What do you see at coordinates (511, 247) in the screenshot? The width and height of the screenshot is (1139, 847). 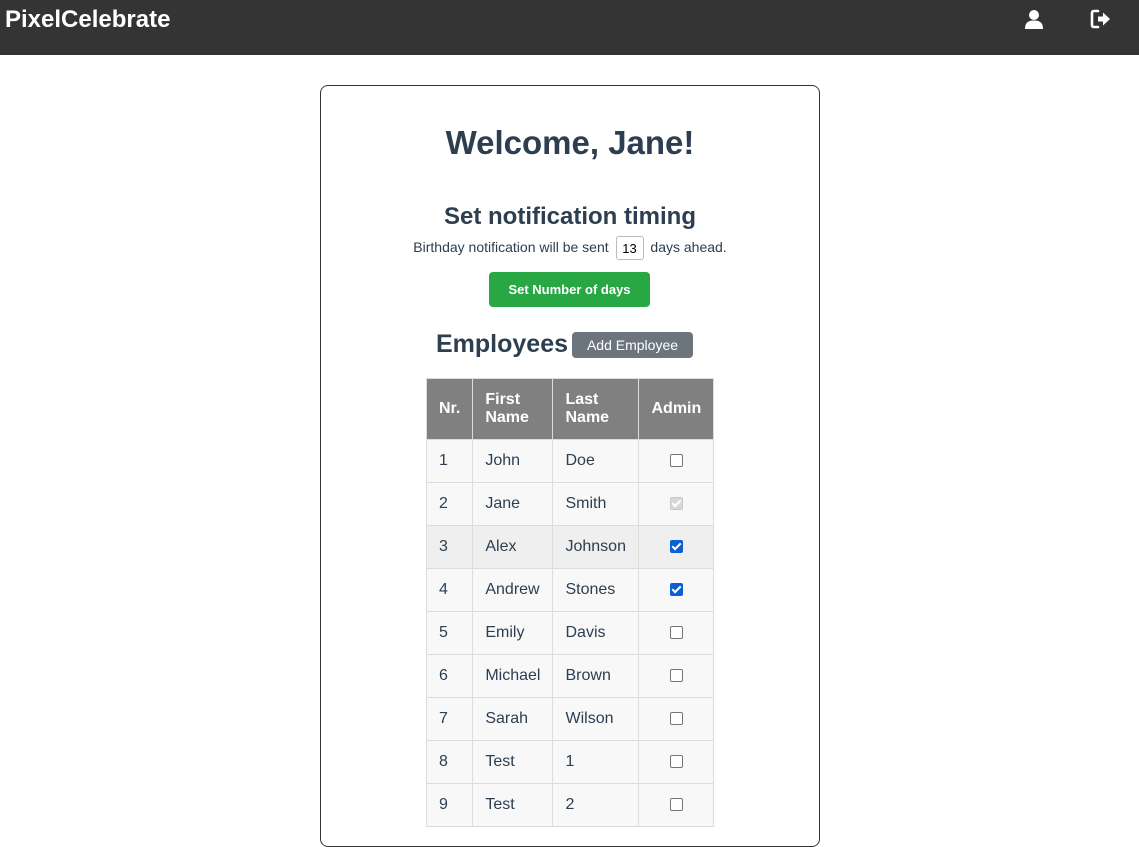 I see `notification-text-before: Birthday notification will be sent` at bounding box center [511, 247].